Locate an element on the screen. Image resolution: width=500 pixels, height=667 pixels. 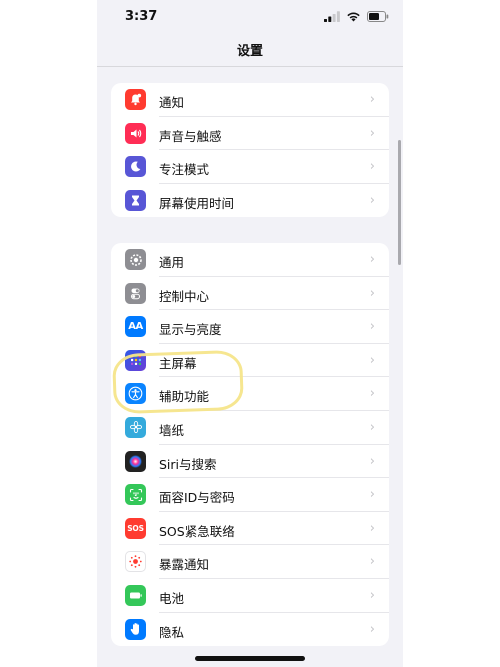
gear-icon is located at coordinates (135, 259).